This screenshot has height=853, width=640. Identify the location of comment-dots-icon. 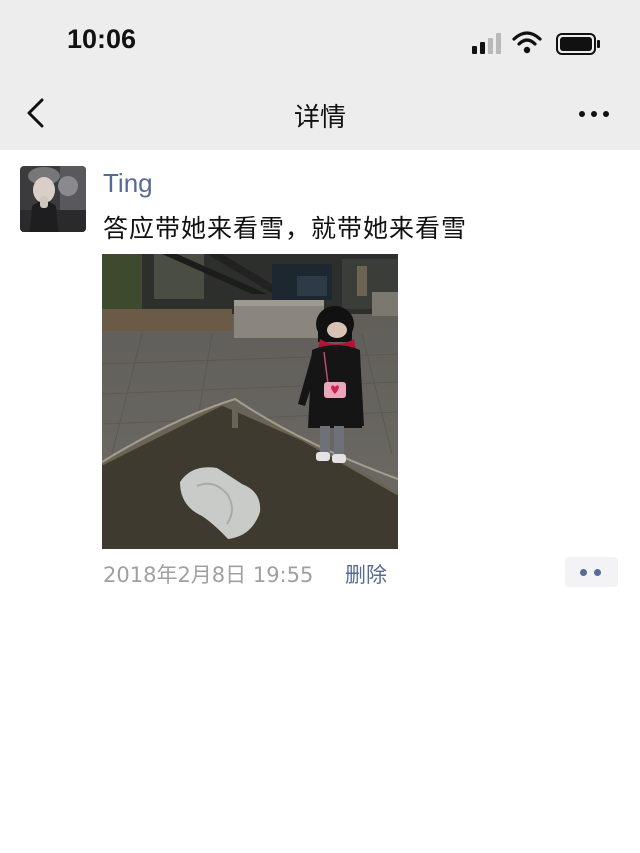
(591, 572).